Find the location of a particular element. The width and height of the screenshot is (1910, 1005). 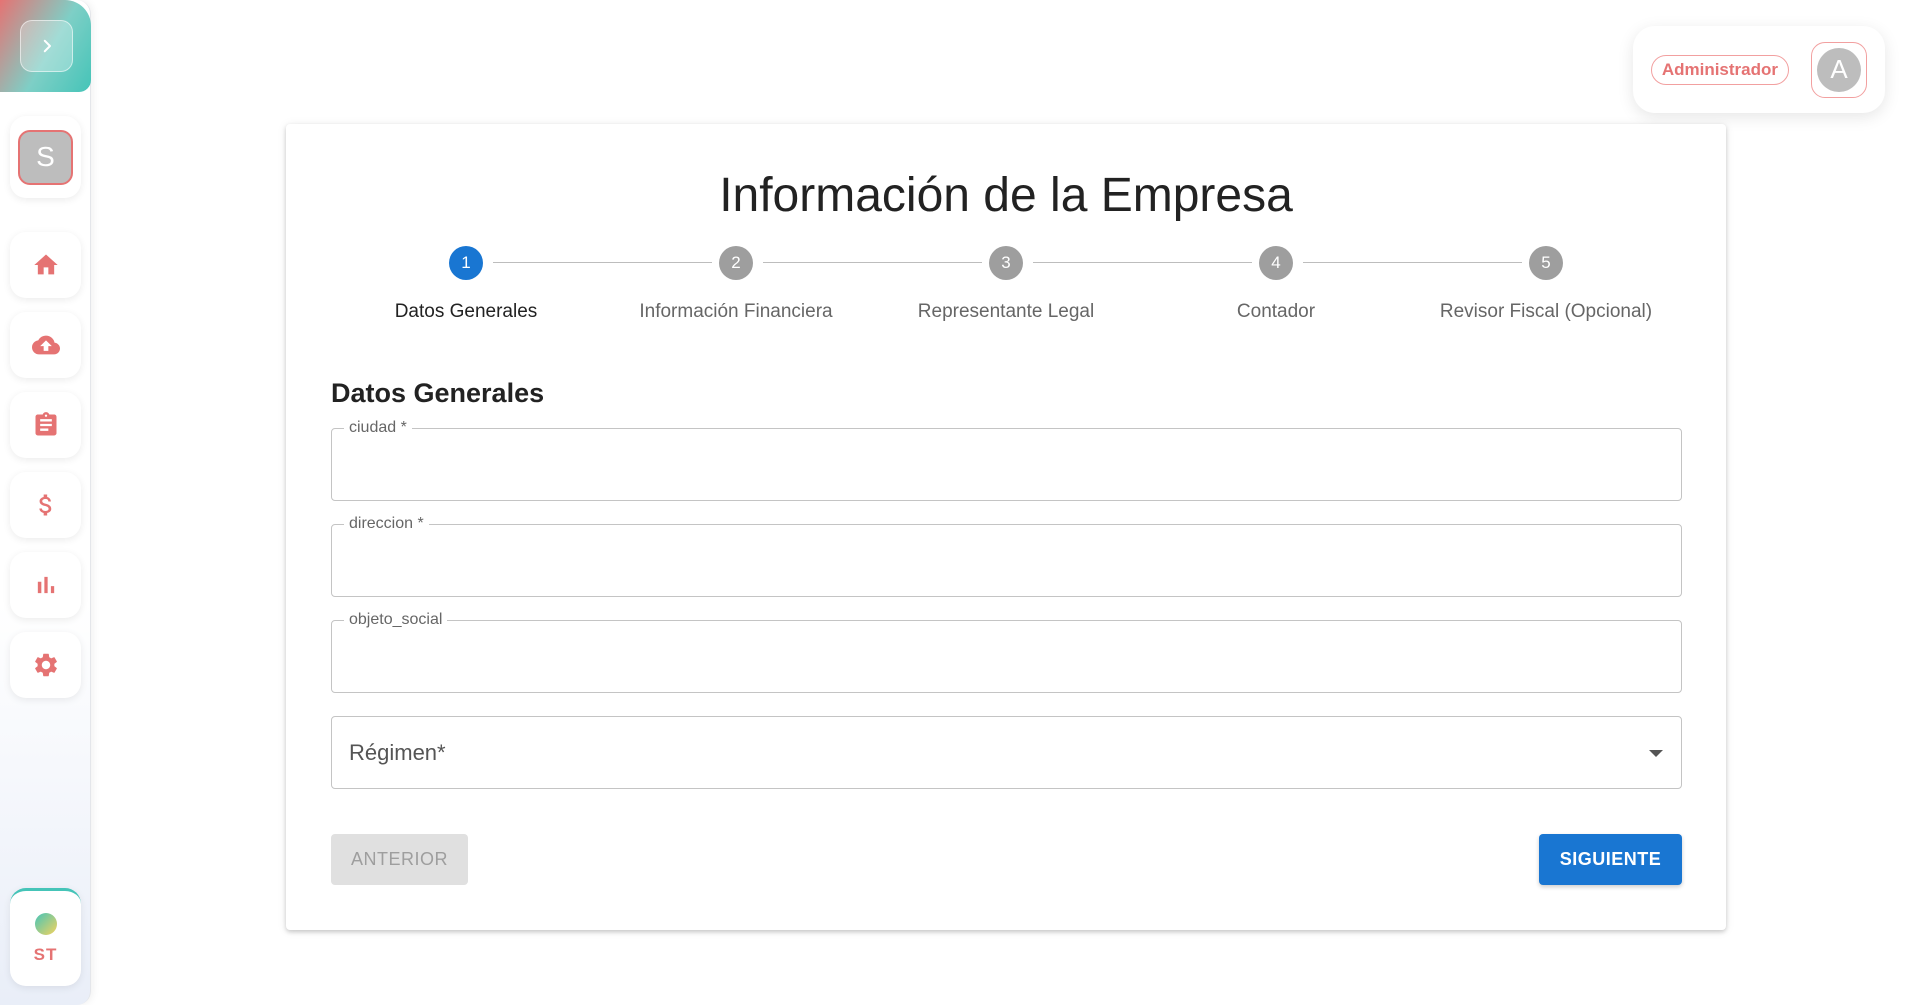

step-label: Contador is located at coordinates (1276, 311).